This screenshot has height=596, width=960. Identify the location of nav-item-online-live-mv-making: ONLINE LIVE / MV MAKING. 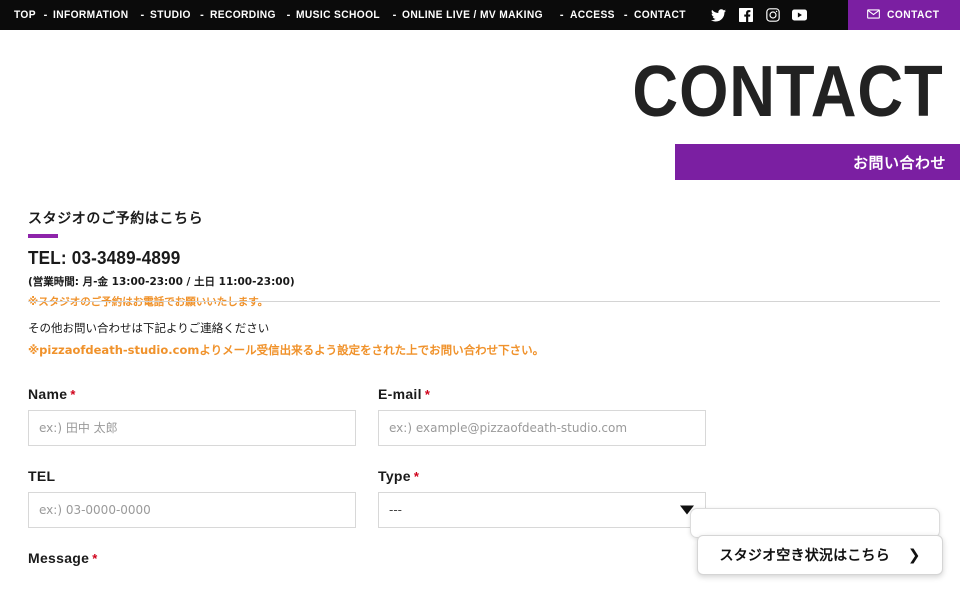
(472, 15).